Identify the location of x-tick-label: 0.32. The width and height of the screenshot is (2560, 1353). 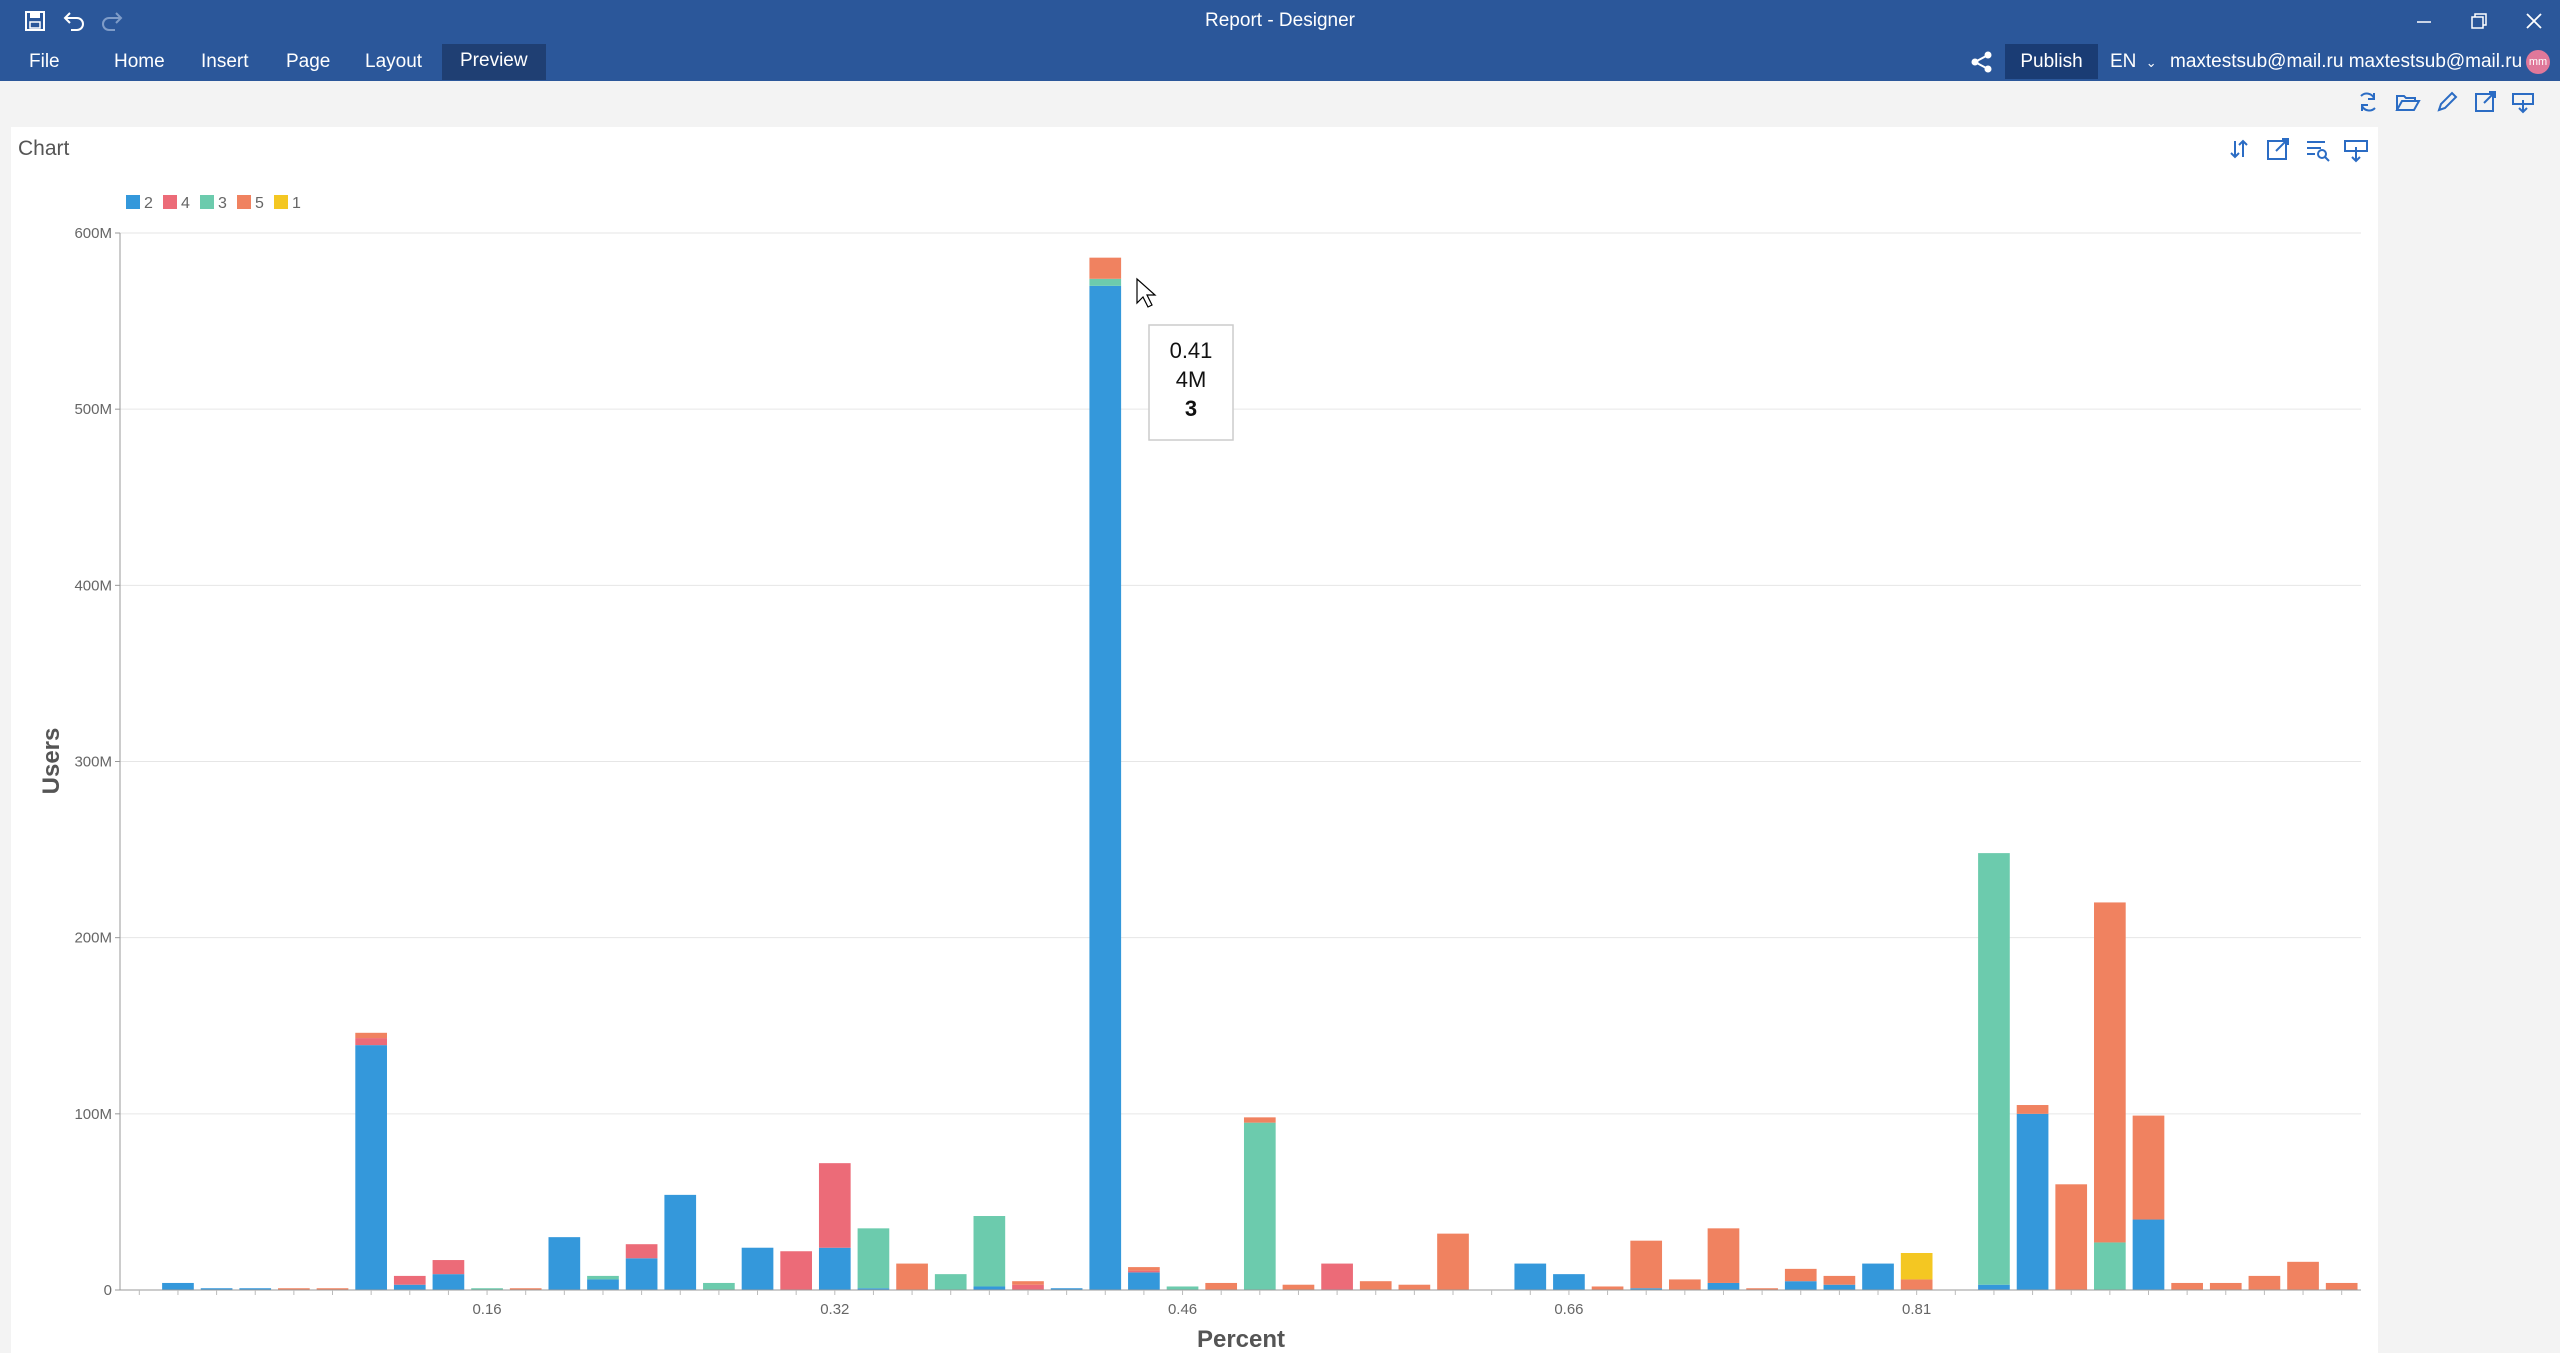
(834, 1309).